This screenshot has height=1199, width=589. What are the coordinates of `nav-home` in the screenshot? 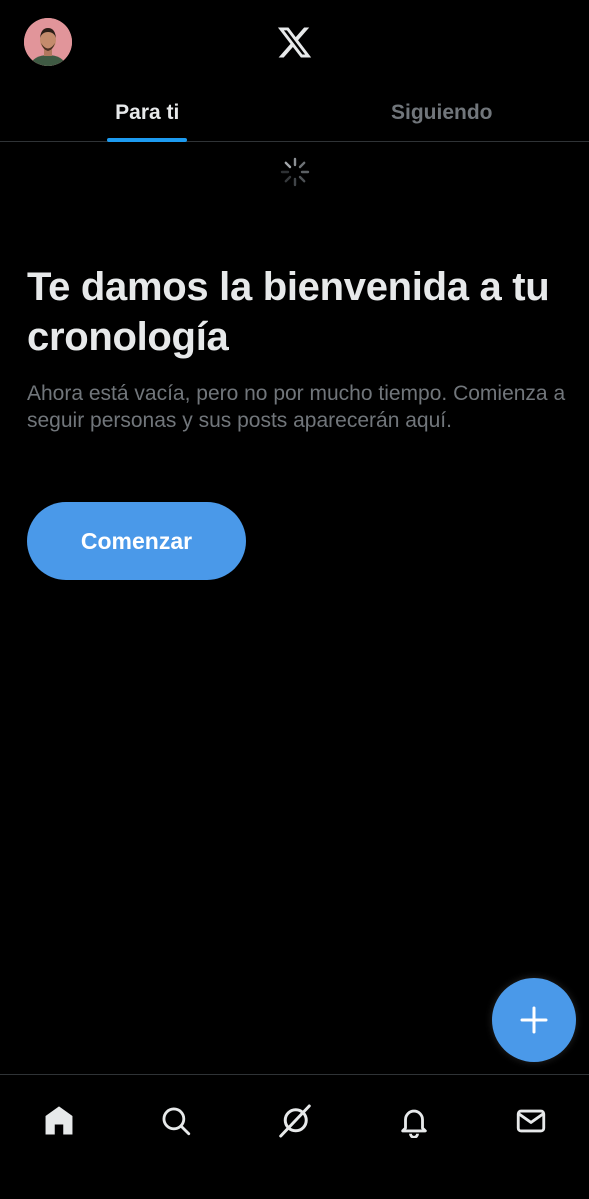 It's located at (59, 1121).